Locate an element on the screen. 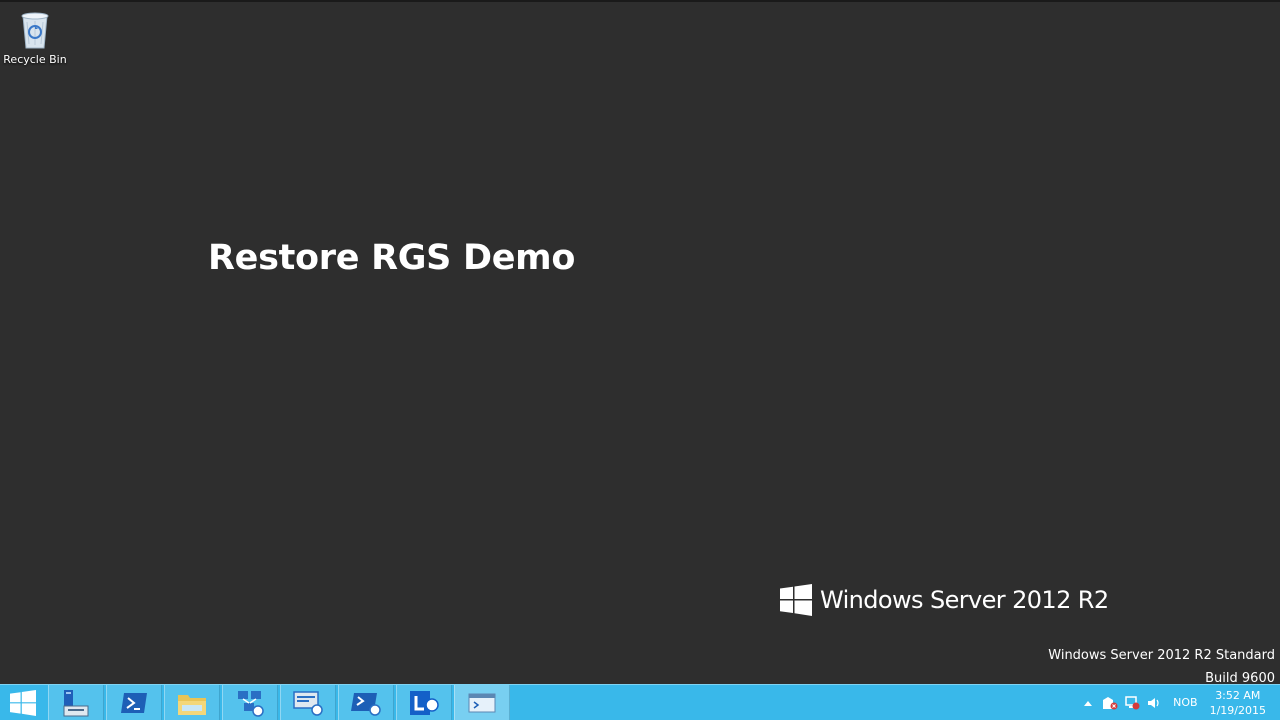 Image resolution: width=1280 pixels, height=720 pixels. start-button is located at coordinates (23, 702).